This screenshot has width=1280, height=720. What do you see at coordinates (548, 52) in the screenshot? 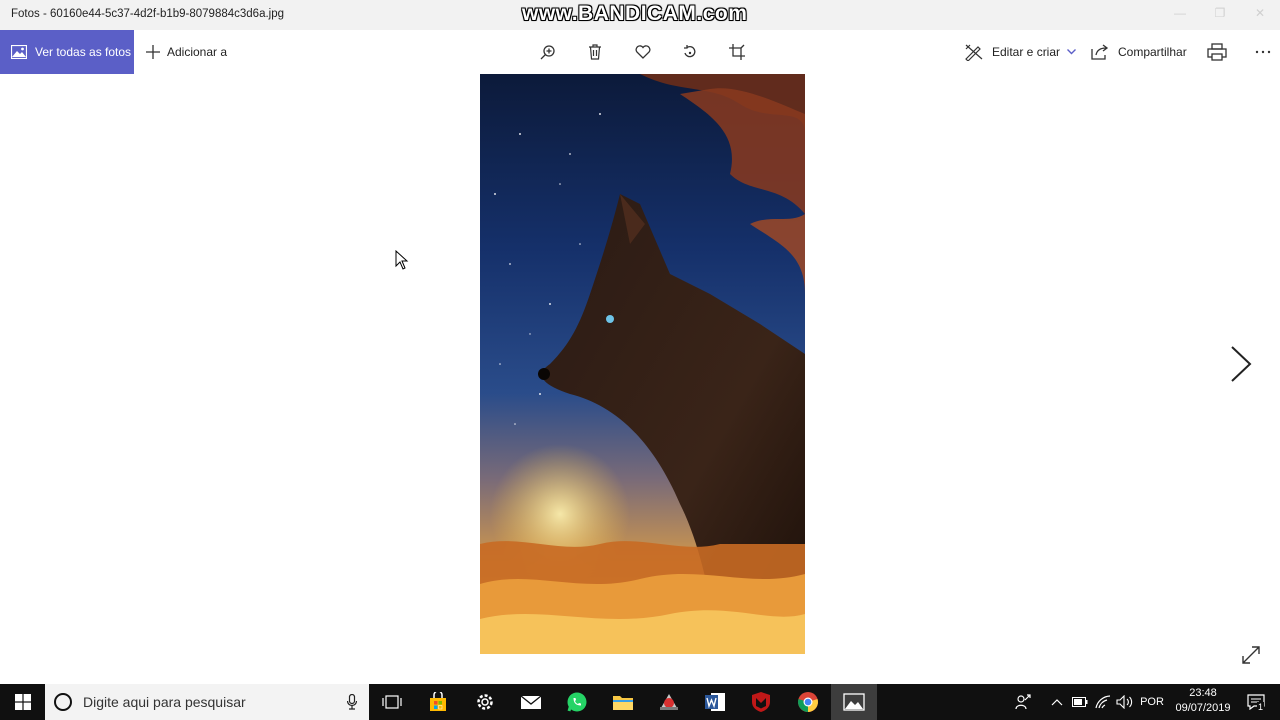
I see `zoom-in-icon` at bounding box center [548, 52].